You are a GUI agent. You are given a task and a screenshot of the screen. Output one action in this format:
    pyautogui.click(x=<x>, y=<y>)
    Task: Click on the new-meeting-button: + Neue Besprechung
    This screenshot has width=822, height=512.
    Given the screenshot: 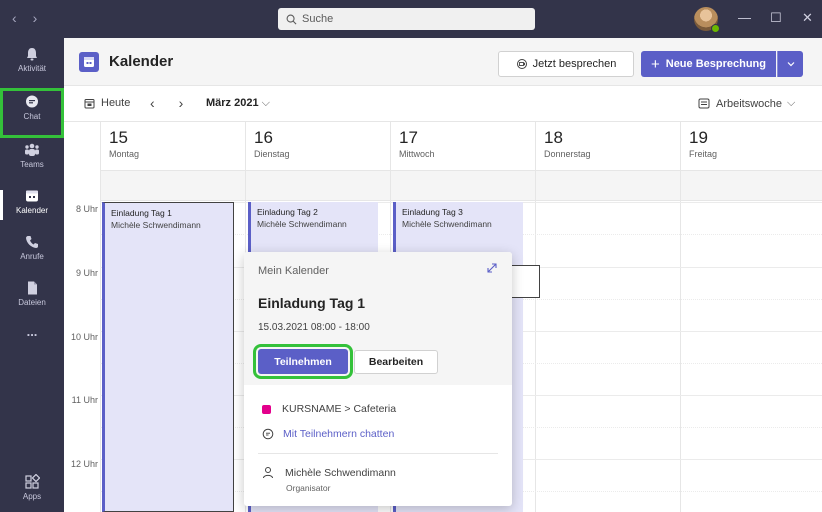 What is the action you would take?
    pyautogui.click(x=708, y=64)
    